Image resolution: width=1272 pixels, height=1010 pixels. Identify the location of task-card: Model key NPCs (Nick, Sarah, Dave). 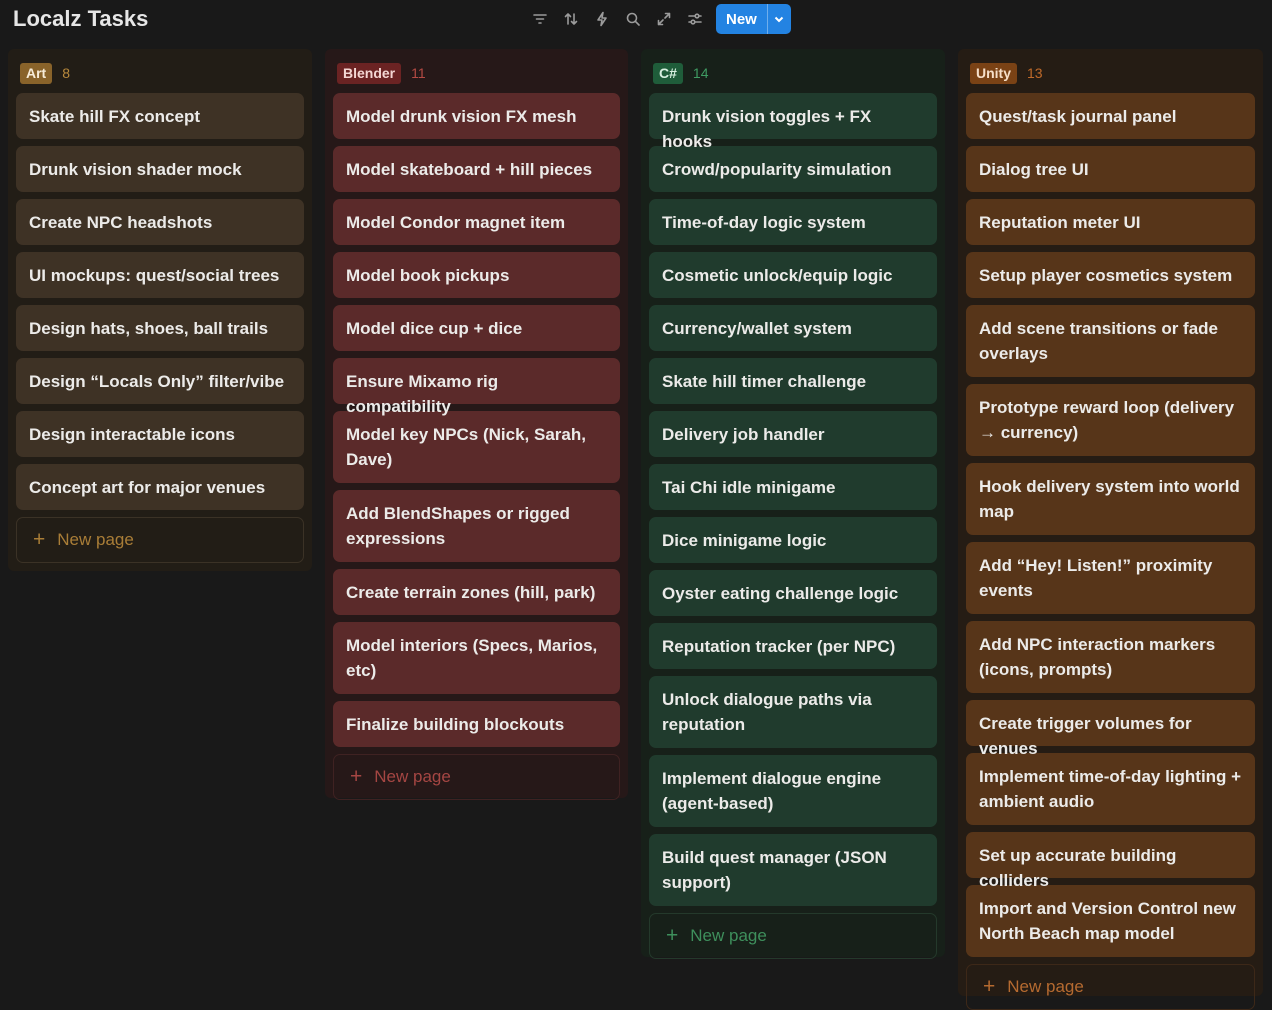
(476, 447).